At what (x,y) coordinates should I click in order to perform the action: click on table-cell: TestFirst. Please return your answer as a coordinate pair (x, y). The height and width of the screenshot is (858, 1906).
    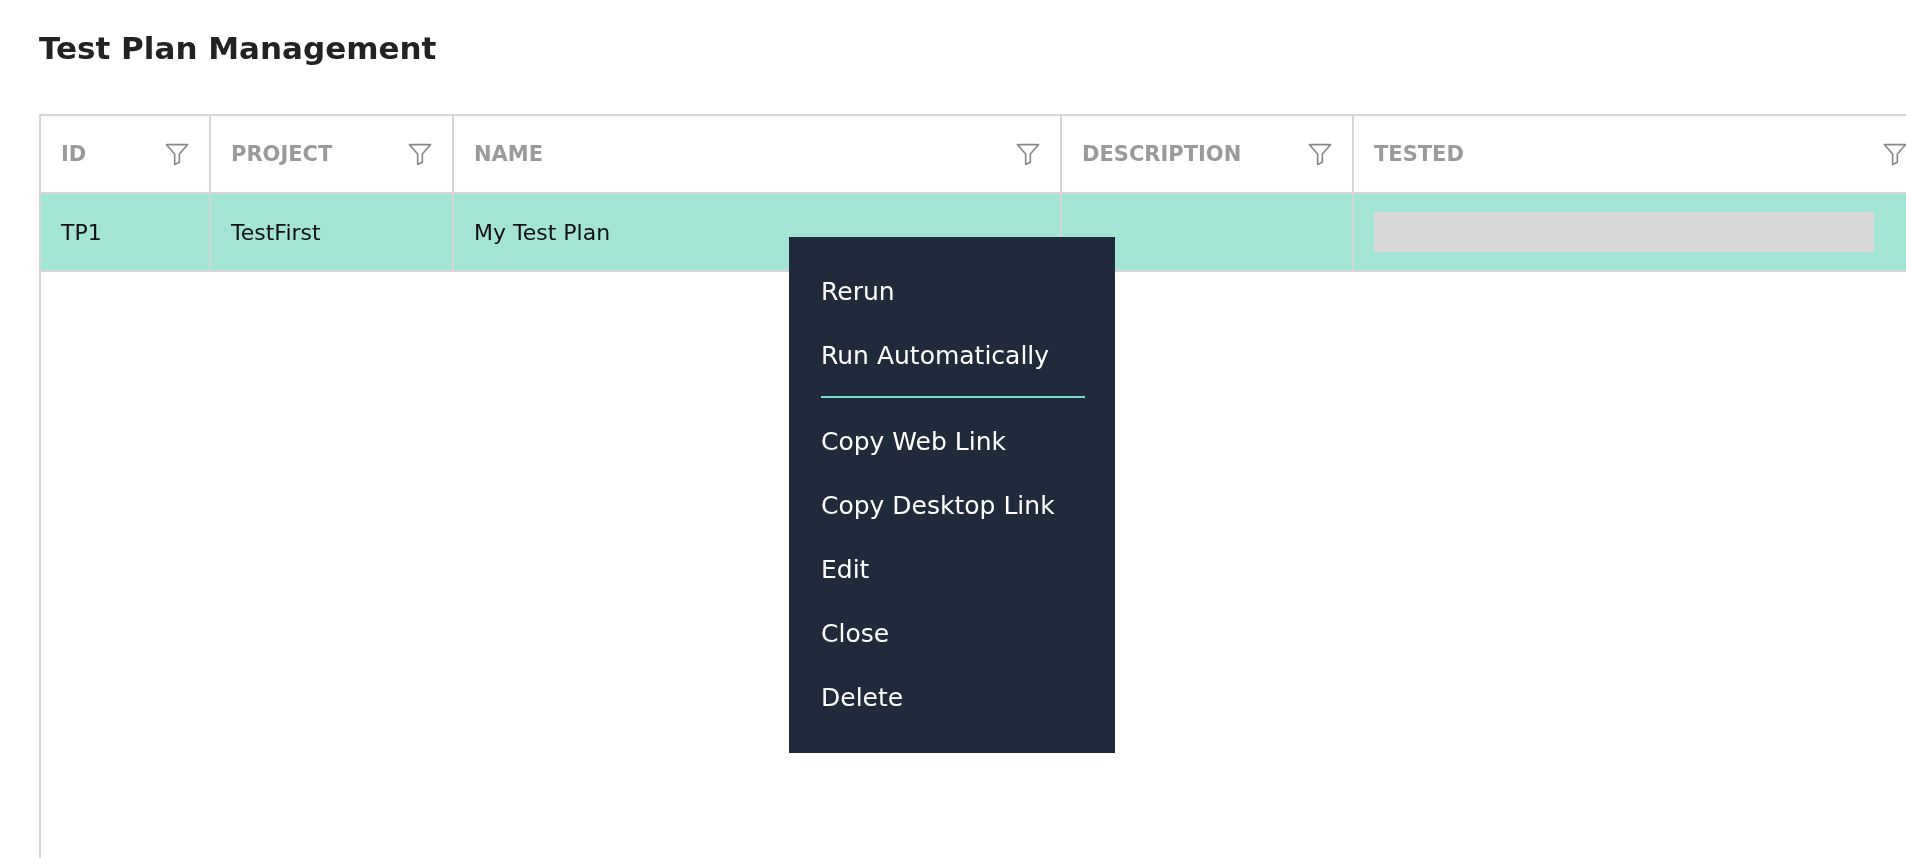
    Looking at the image, I should click on (276, 232).